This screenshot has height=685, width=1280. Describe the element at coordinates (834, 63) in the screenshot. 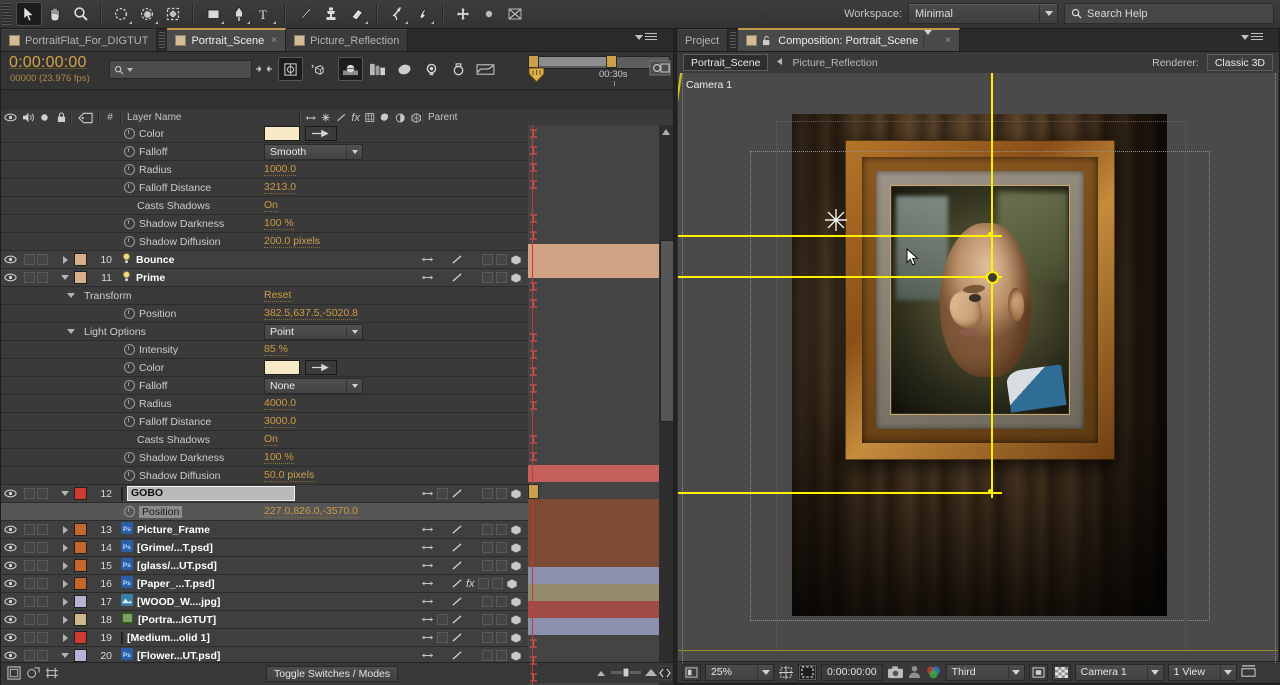

I see `breadcrumb-next: Picture_Reflection` at that location.